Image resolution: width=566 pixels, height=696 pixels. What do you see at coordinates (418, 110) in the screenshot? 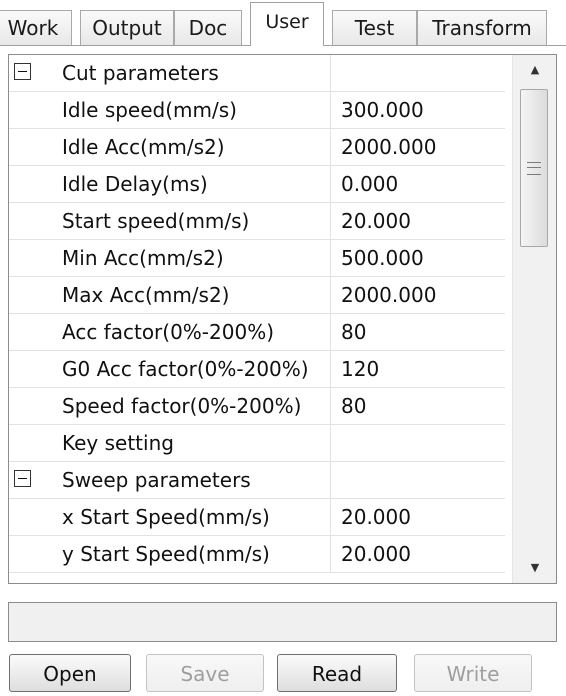
I see `property-value: 300.000` at bounding box center [418, 110].